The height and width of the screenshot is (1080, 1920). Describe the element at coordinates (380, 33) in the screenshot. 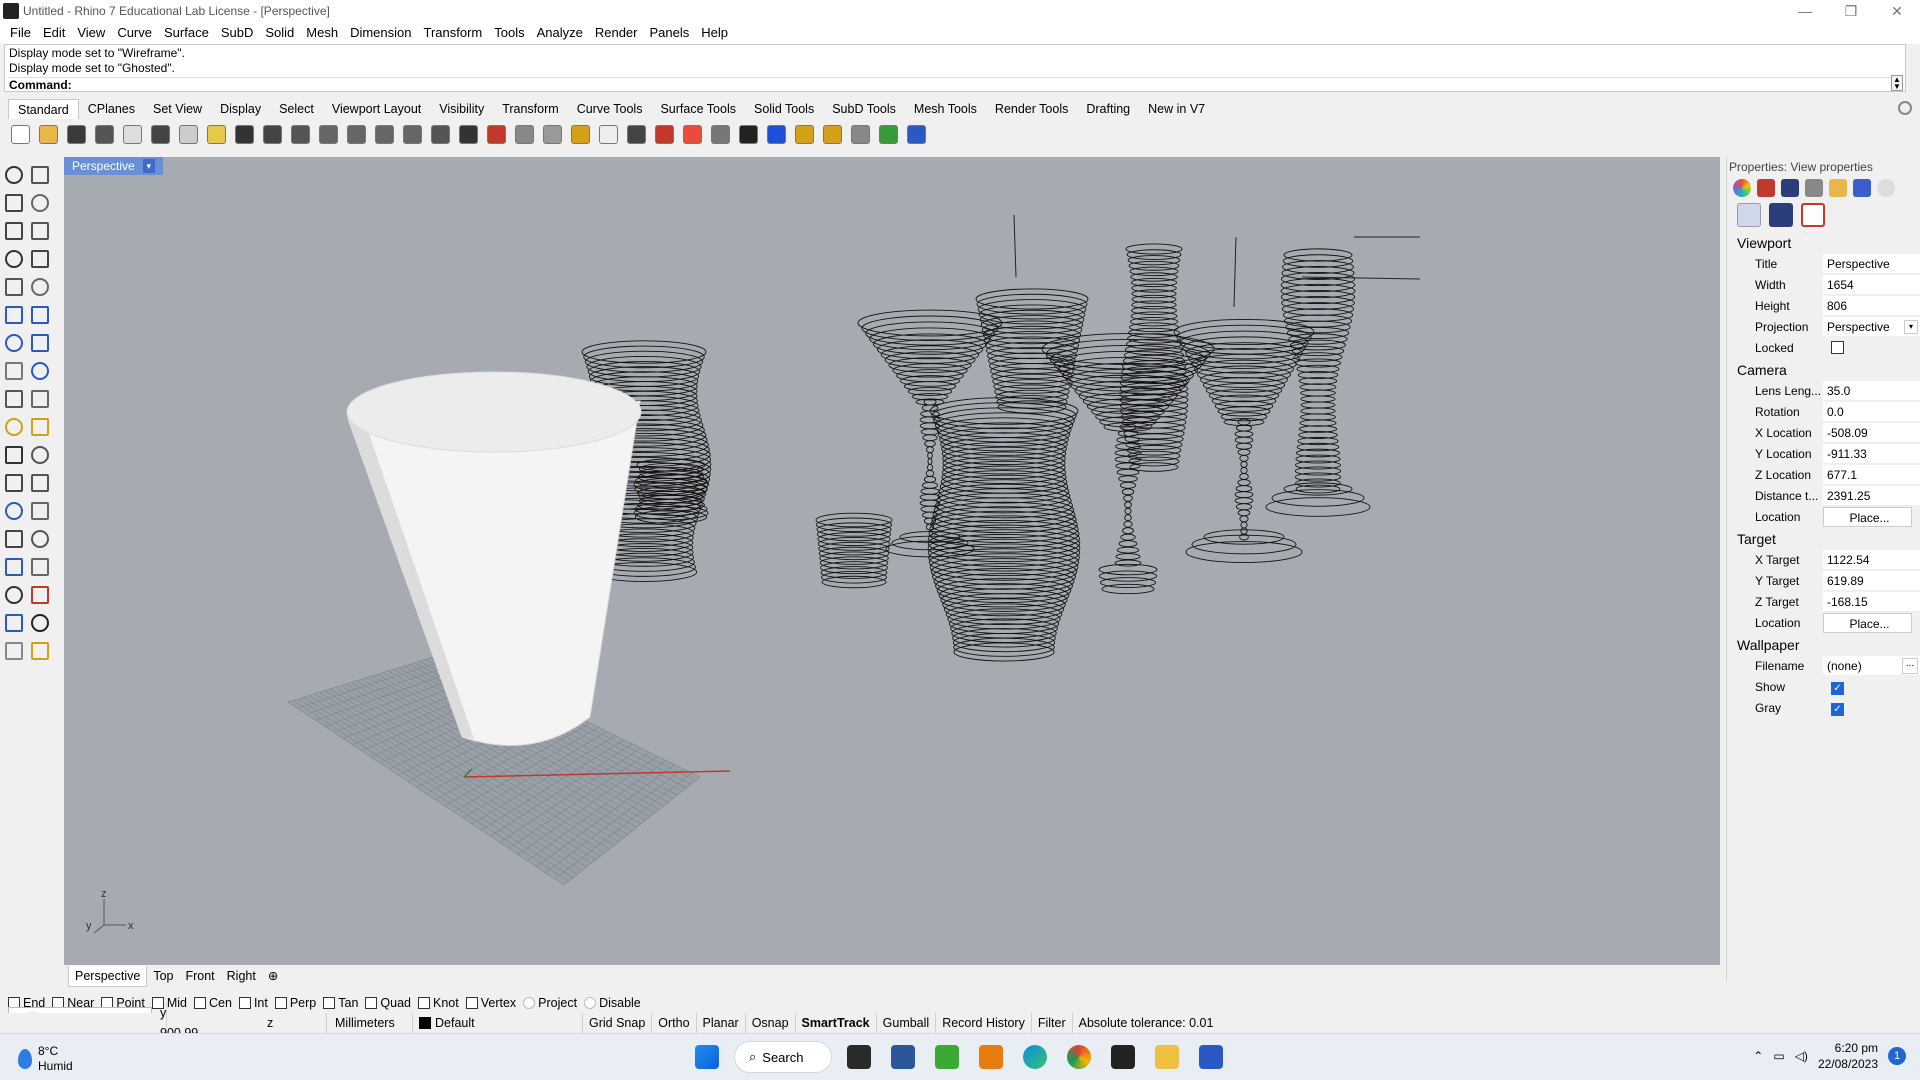

I see `menu-dimension: Dimension` at that location.